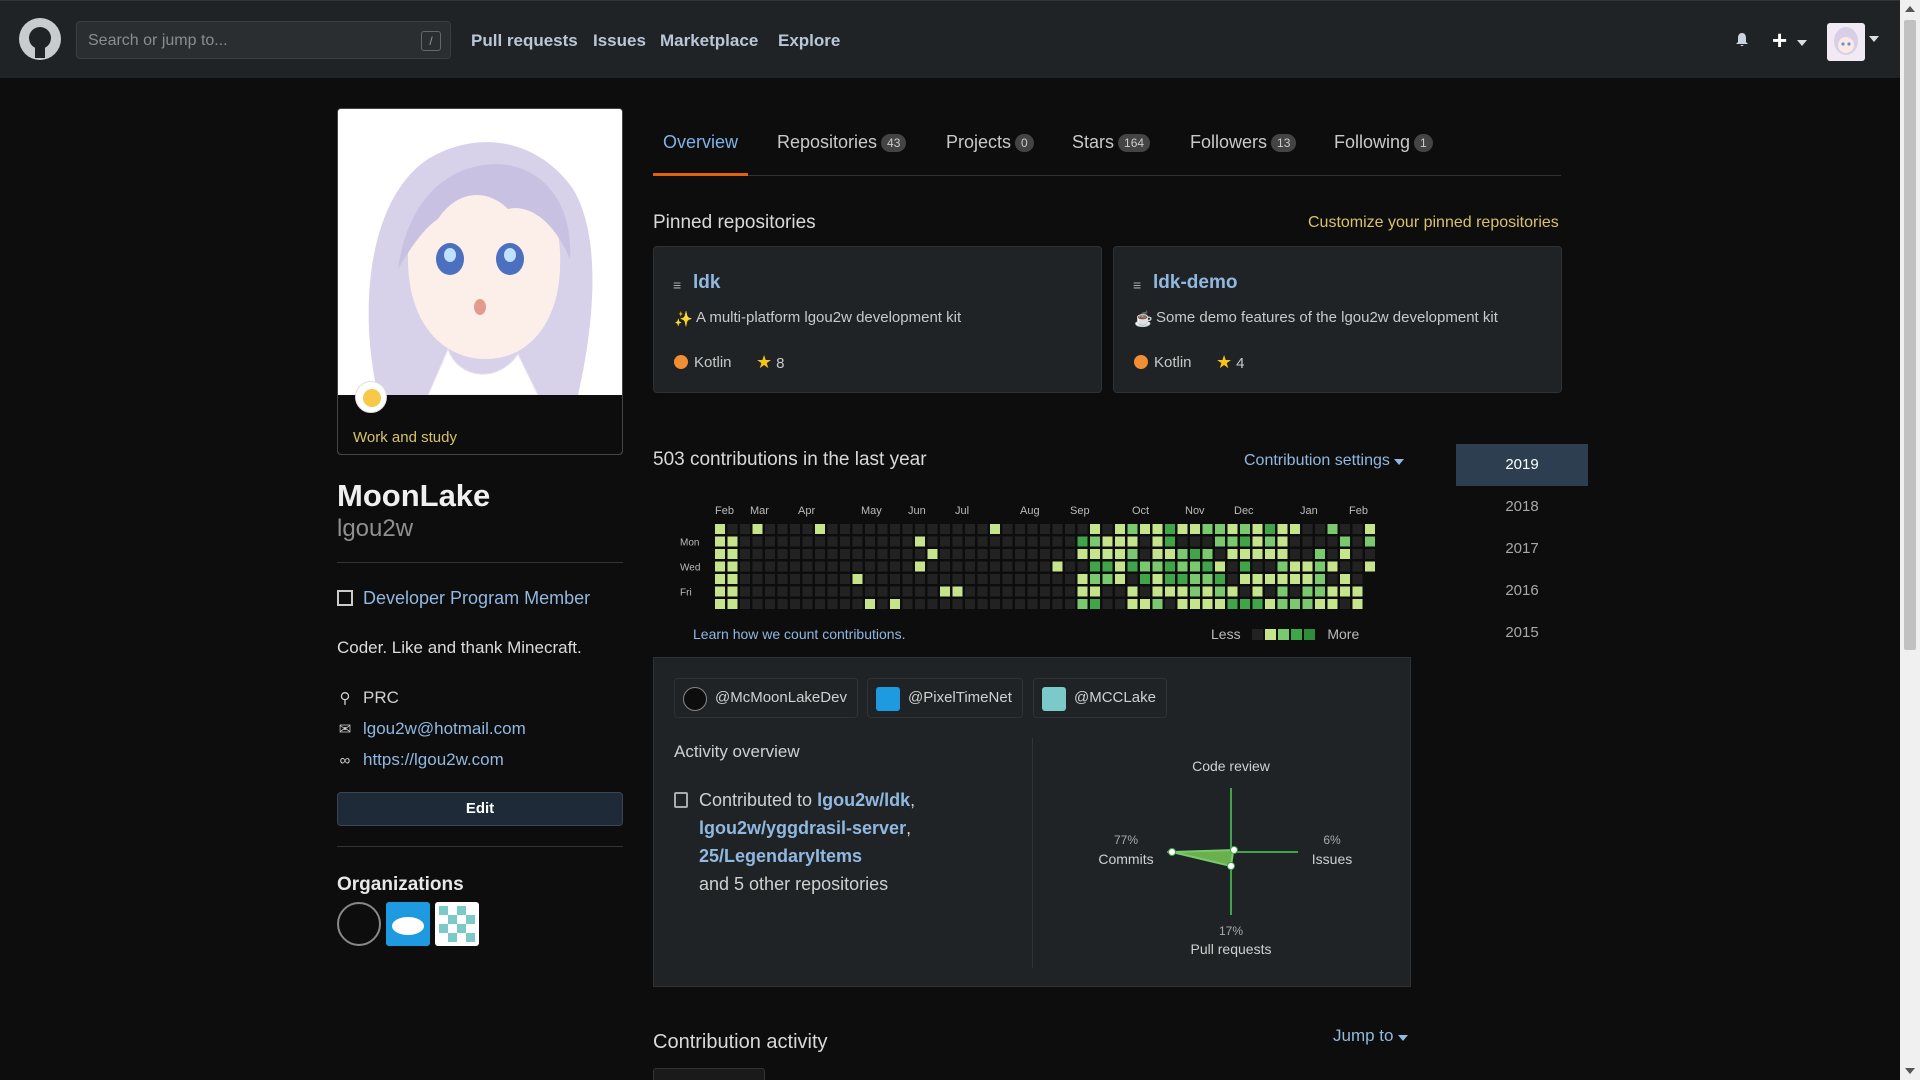  I want to click on customize-pinned-link: Customize your pinned repositories, so click(1433, 223).